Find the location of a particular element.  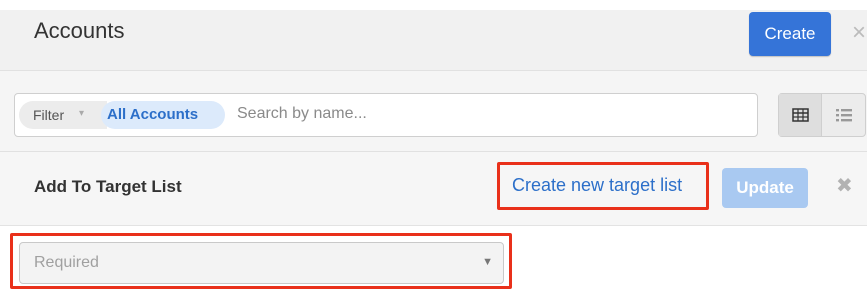

create-button: Create is located at coordinates (790, 34).